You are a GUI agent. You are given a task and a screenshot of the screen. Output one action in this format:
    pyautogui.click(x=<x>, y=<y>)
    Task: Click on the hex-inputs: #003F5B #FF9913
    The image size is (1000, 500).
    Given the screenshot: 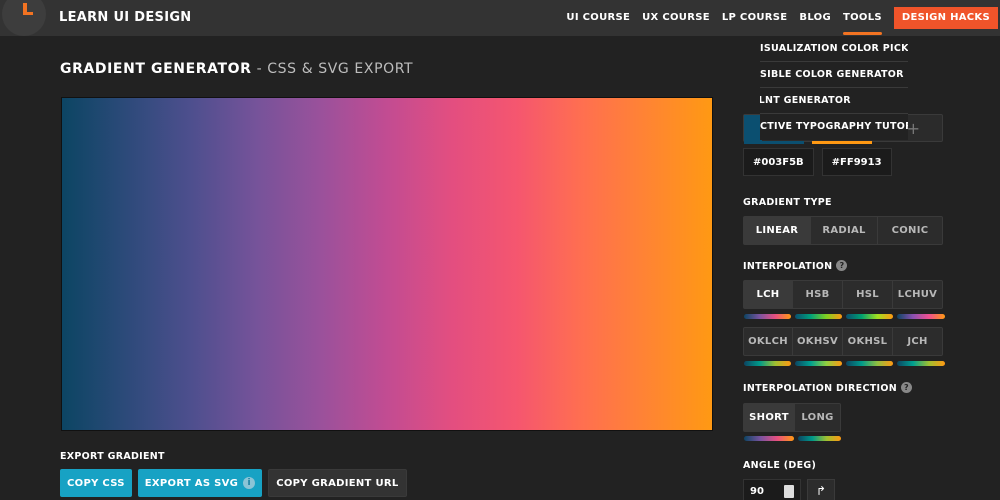 What is the action you would take?
    pyautogui.click(x=817, y=162)
    